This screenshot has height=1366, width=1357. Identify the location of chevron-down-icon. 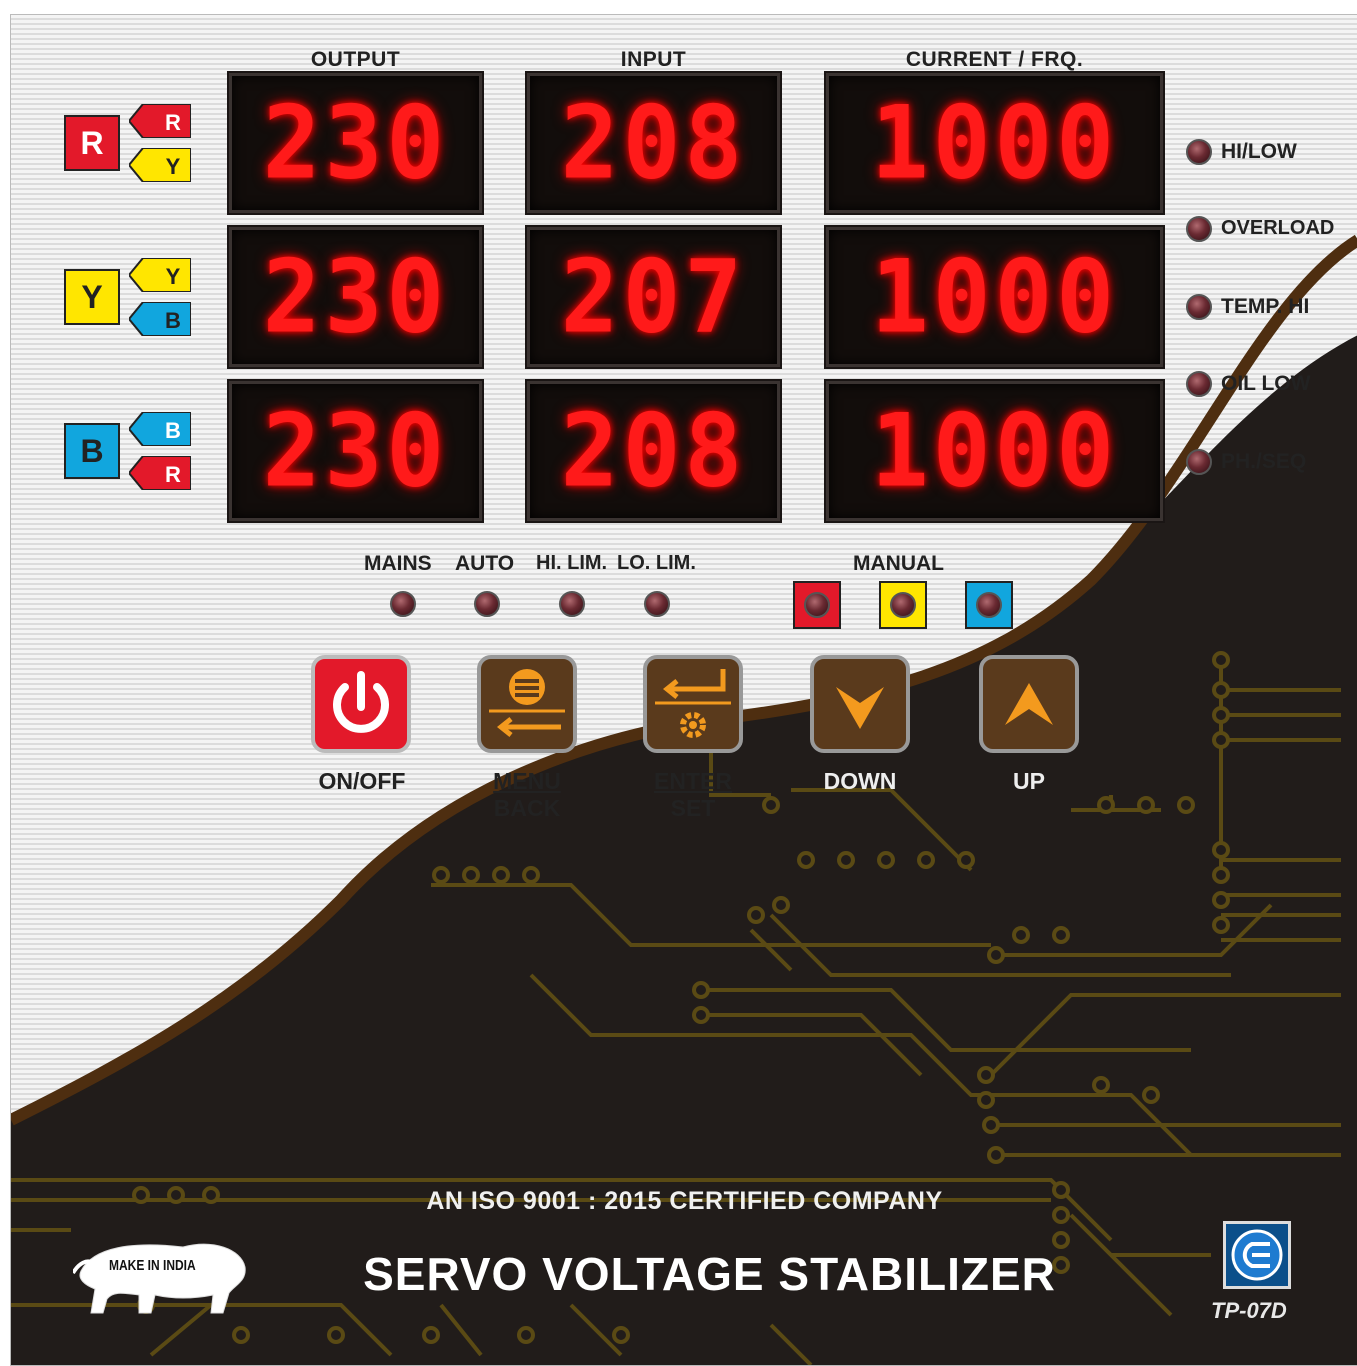
(860, 708).